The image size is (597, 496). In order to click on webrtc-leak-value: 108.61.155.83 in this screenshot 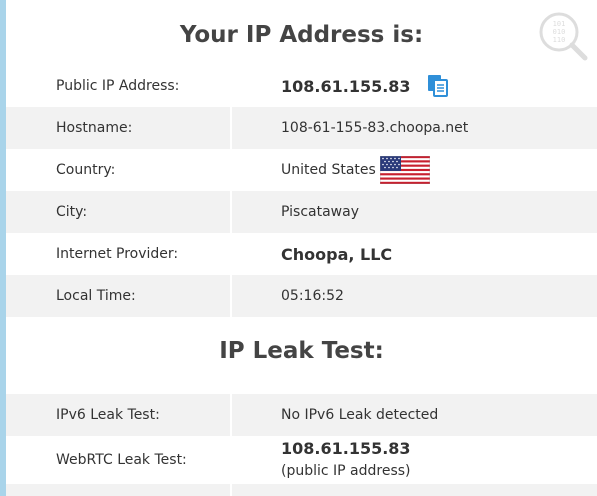, I will do `click(346, 448)`.